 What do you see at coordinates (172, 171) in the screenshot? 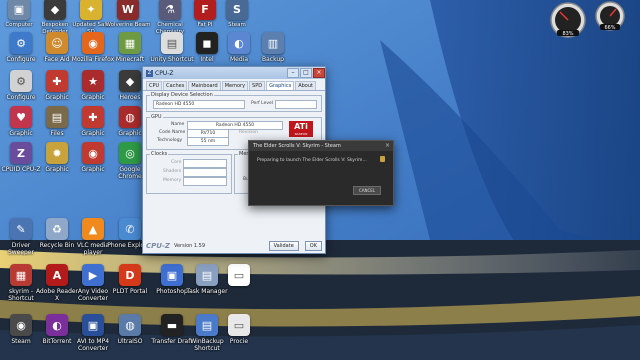
I see `shaders-label: Shaders` at bounding box center [172, 171].